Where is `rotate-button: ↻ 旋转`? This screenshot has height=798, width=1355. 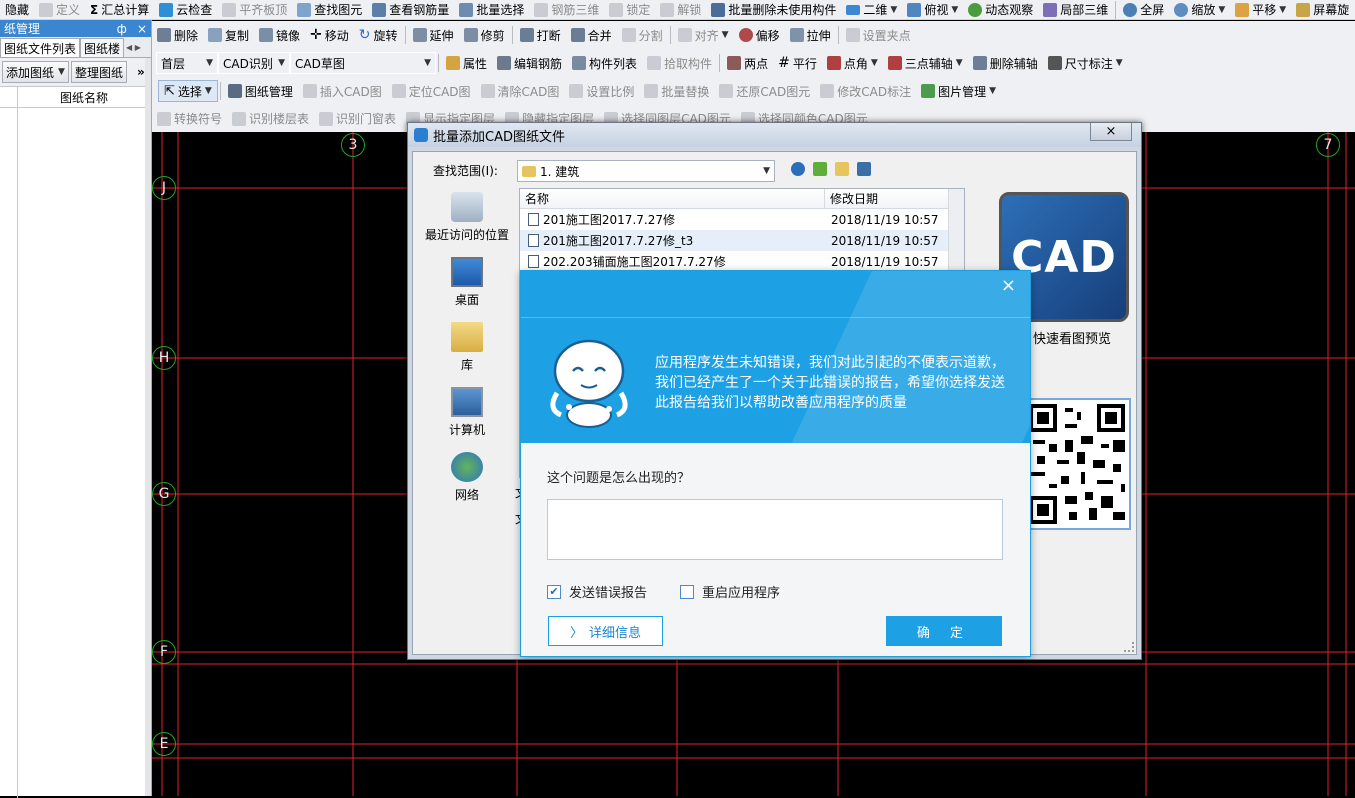 rotate-button: ↻ 旋转 is located at coordinates (378, 35).